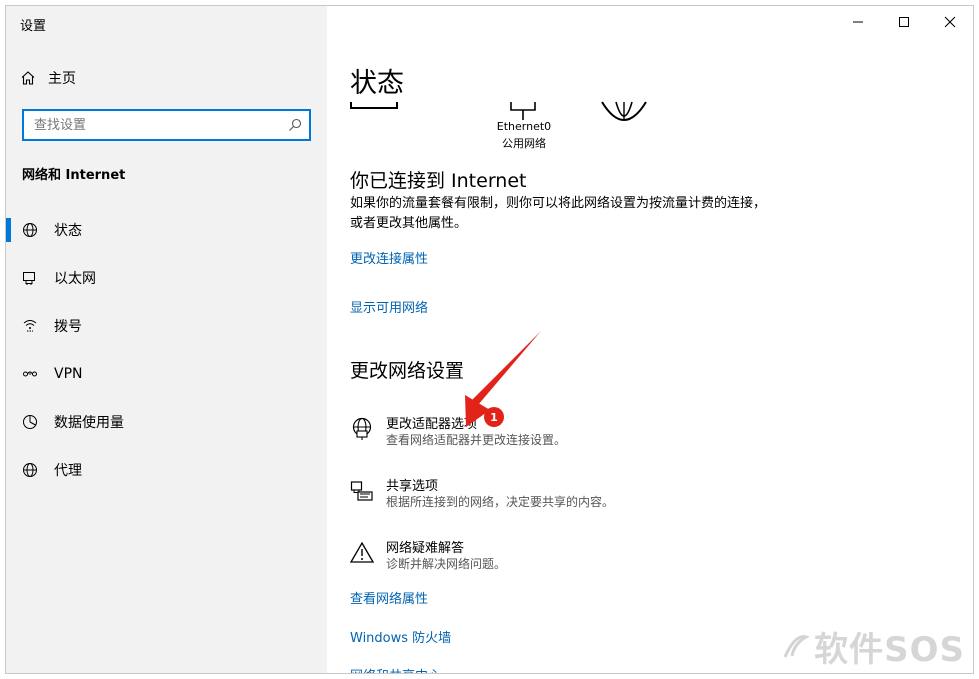 The height and width of the screenshot is (679, 979). Describe the element at coordinates (38, 374) in the screenshot. I see `vpn-icon` at that location.